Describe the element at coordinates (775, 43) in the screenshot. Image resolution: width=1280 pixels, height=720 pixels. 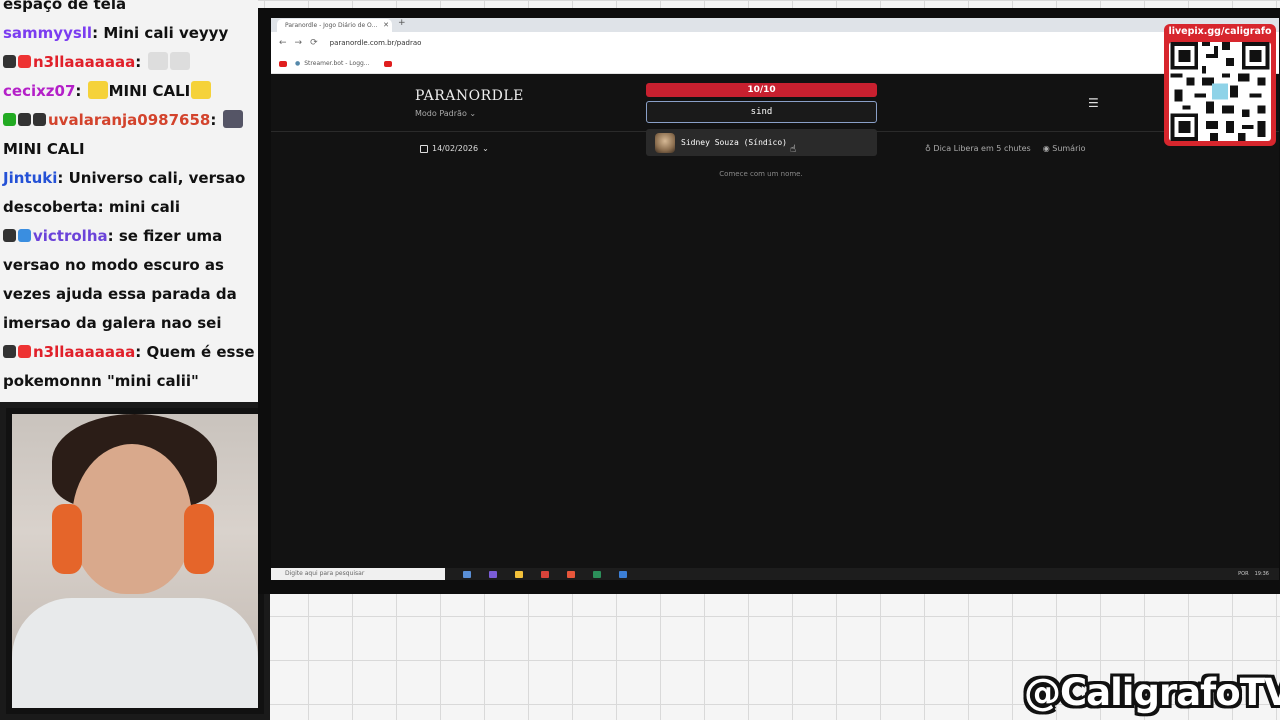
I see `address-bar: ← → ⟳ paranordle.com.br/padrao` at that location.